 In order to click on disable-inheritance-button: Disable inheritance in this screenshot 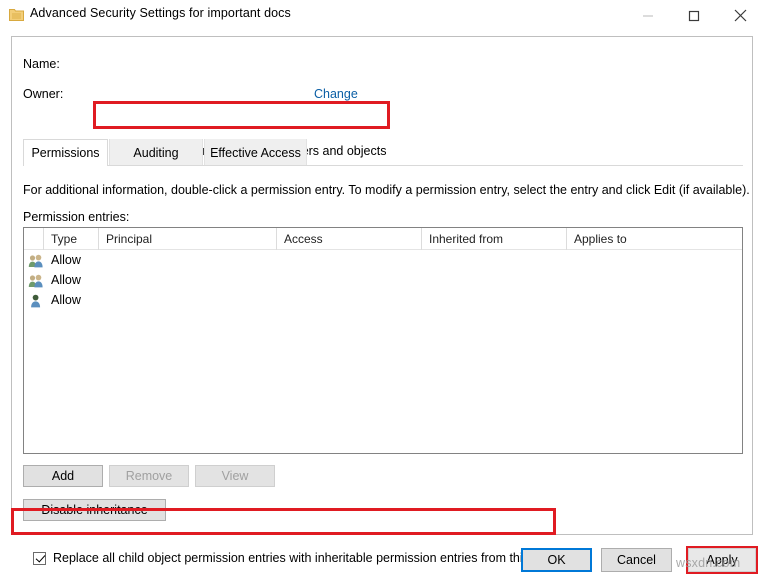, I will do `click(94, 510)`.